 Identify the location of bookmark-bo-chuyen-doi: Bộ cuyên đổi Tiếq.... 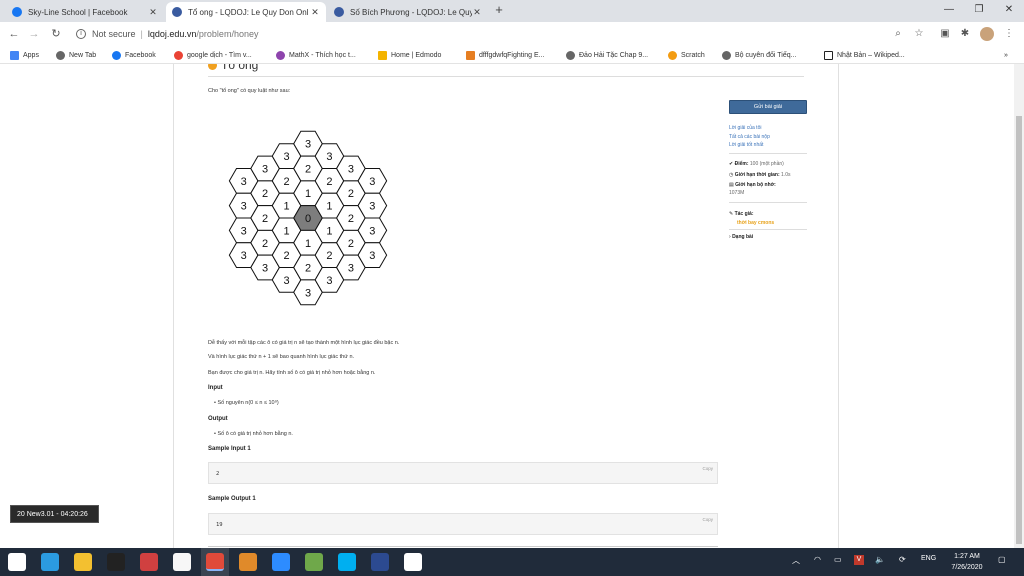
(759, 55).